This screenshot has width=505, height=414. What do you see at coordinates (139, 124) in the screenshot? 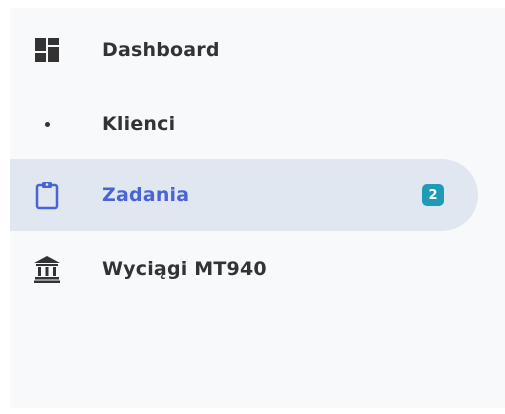
I see `sidebar-item-label: Klienci` at bounding box center [139, 124].